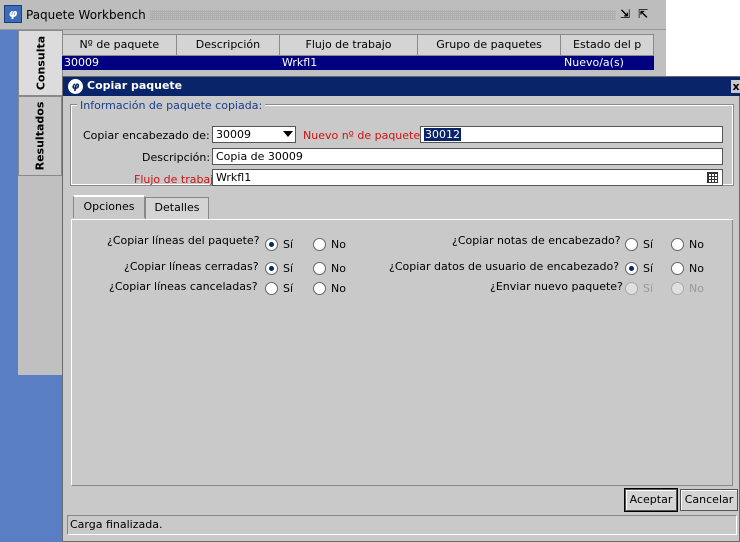 This screenshot has height=542, width=740. What do you see at coordinates (81, 62) in the screenshot?
I see `table-cell: 30009` at bounding box center [81, 62].